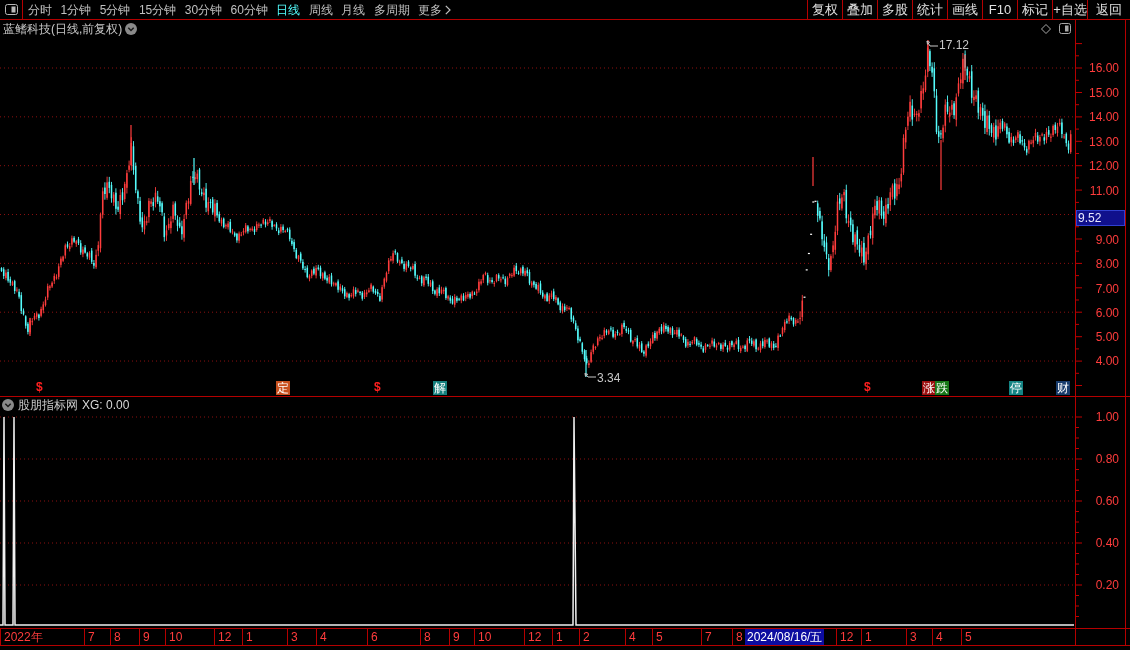  Describe the element at coordinates (1107, 337) in the screenshot. I see `price-axis-label: 5.00` at that location.